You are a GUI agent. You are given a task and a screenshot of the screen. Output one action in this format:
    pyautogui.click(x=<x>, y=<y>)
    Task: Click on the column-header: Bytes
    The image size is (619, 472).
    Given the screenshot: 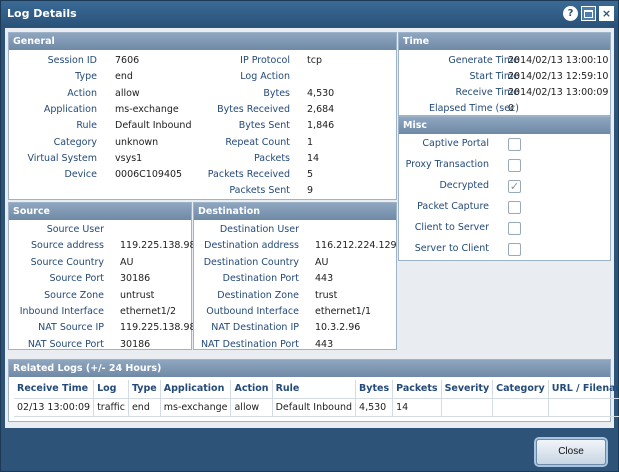 What is the action you would take?
    pyautogui.click(x=374, y=389)
    